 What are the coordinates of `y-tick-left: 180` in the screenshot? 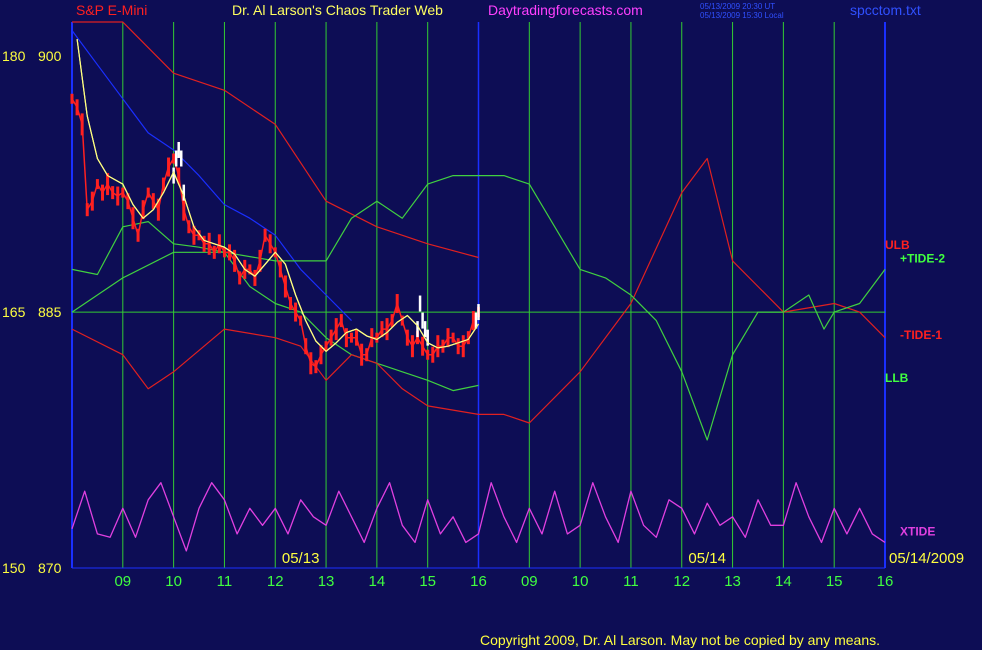 It's located at (14, 56).